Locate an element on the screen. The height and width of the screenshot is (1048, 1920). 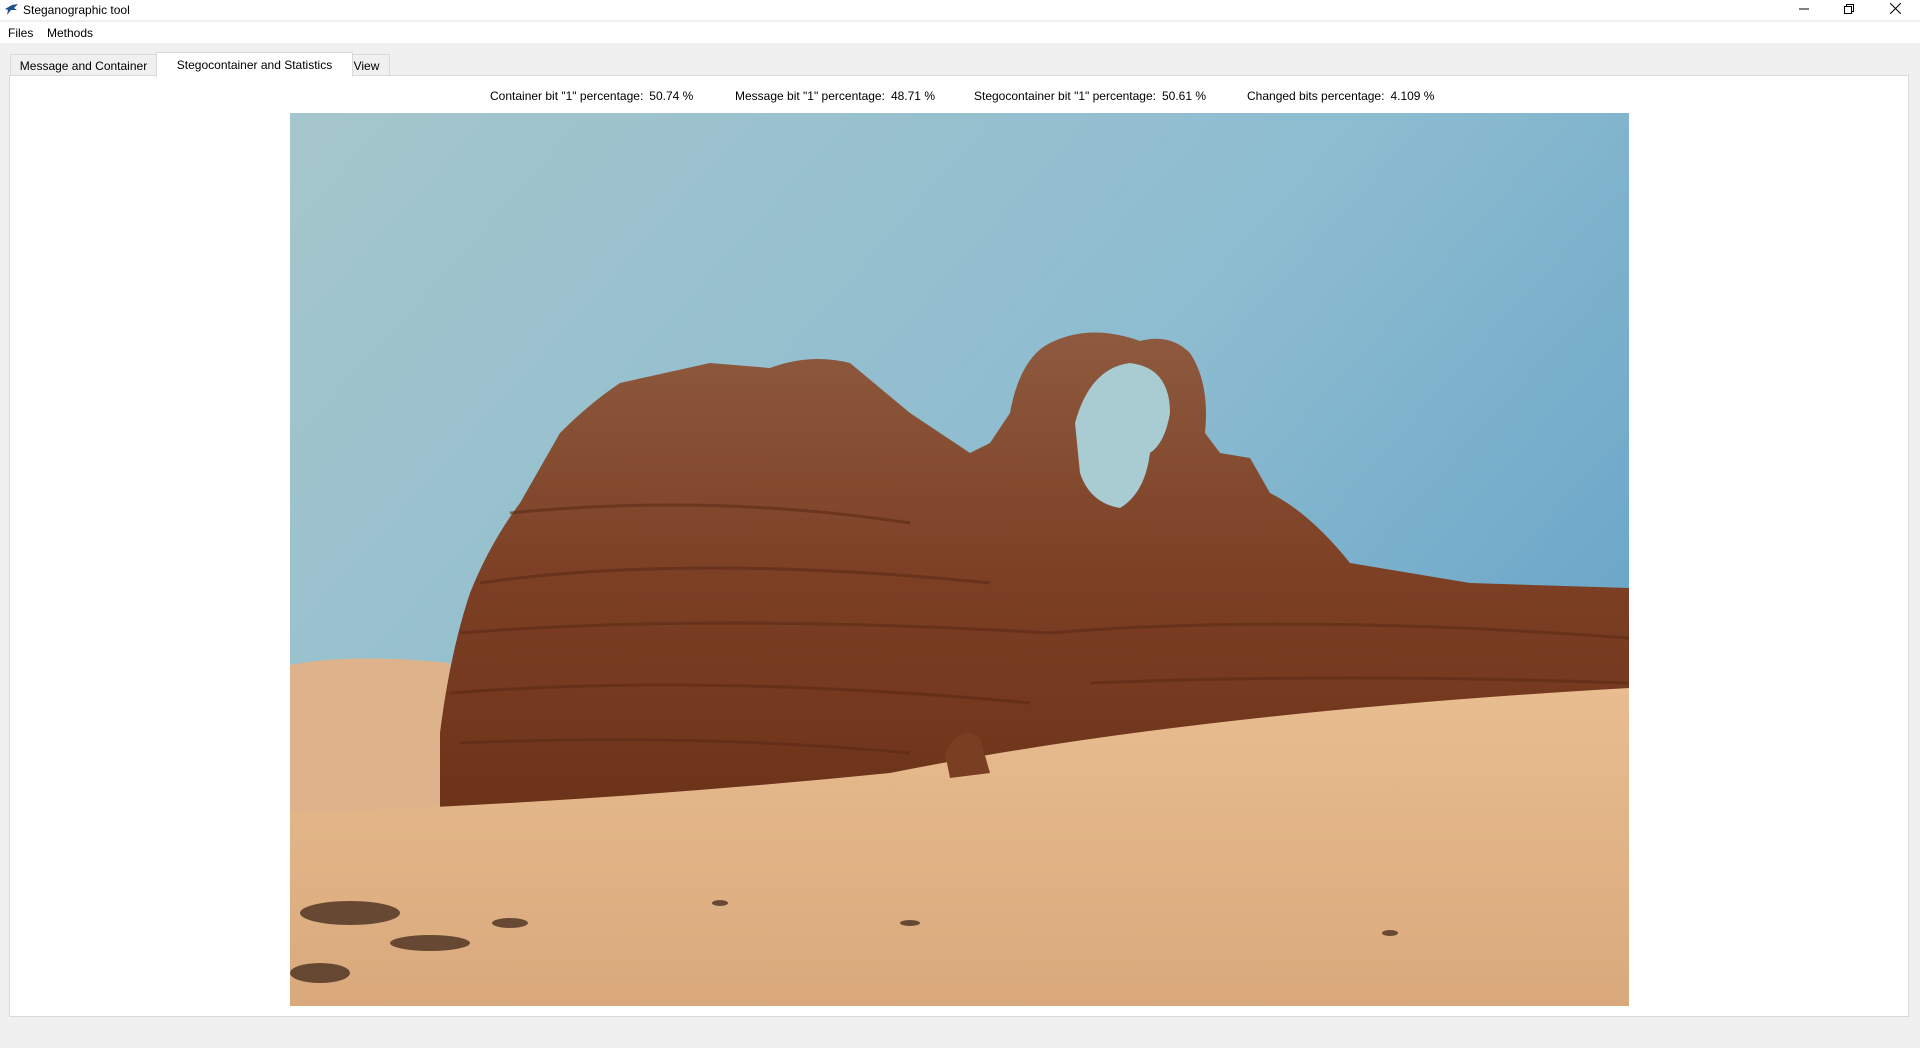
message-bit-stat: Message bit "1" percentage: 48.71 % is located at coordinates (835, 96).